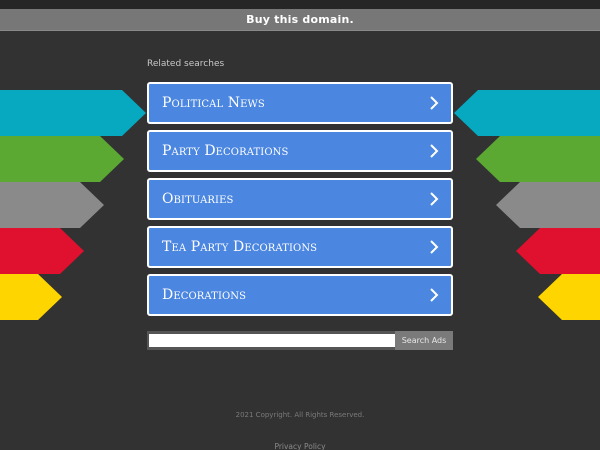 This screenshot has width=600, height=450. What do you see at coordinates (299, 446) in the screenshot?
I see `privacy-policy-link: Privacy Policy` at bounding box center [299, 446].